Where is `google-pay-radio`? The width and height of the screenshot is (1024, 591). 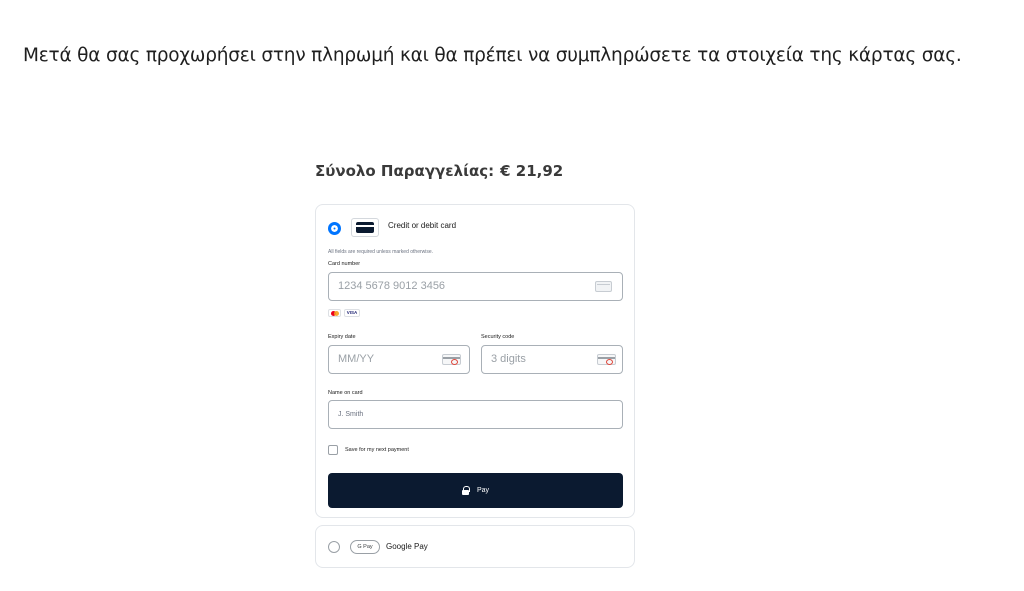 google-pay-radio is located at coordinates (334, 547).